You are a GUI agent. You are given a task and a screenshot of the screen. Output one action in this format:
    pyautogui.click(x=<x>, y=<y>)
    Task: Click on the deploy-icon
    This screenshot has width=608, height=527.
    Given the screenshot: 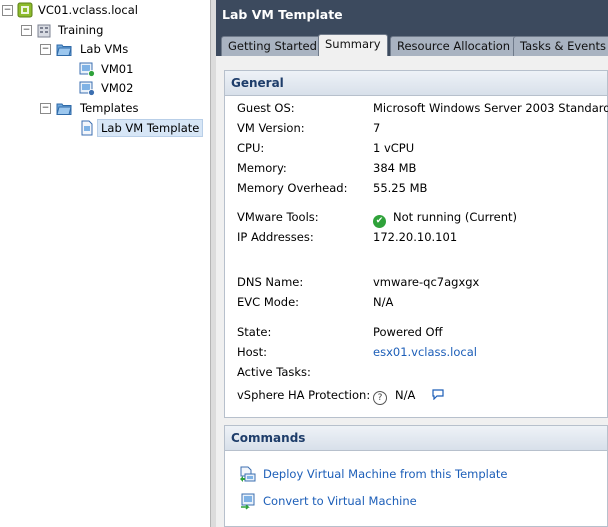 What is the action you would take?
    pyautogui.click(x=248, y=474)
    